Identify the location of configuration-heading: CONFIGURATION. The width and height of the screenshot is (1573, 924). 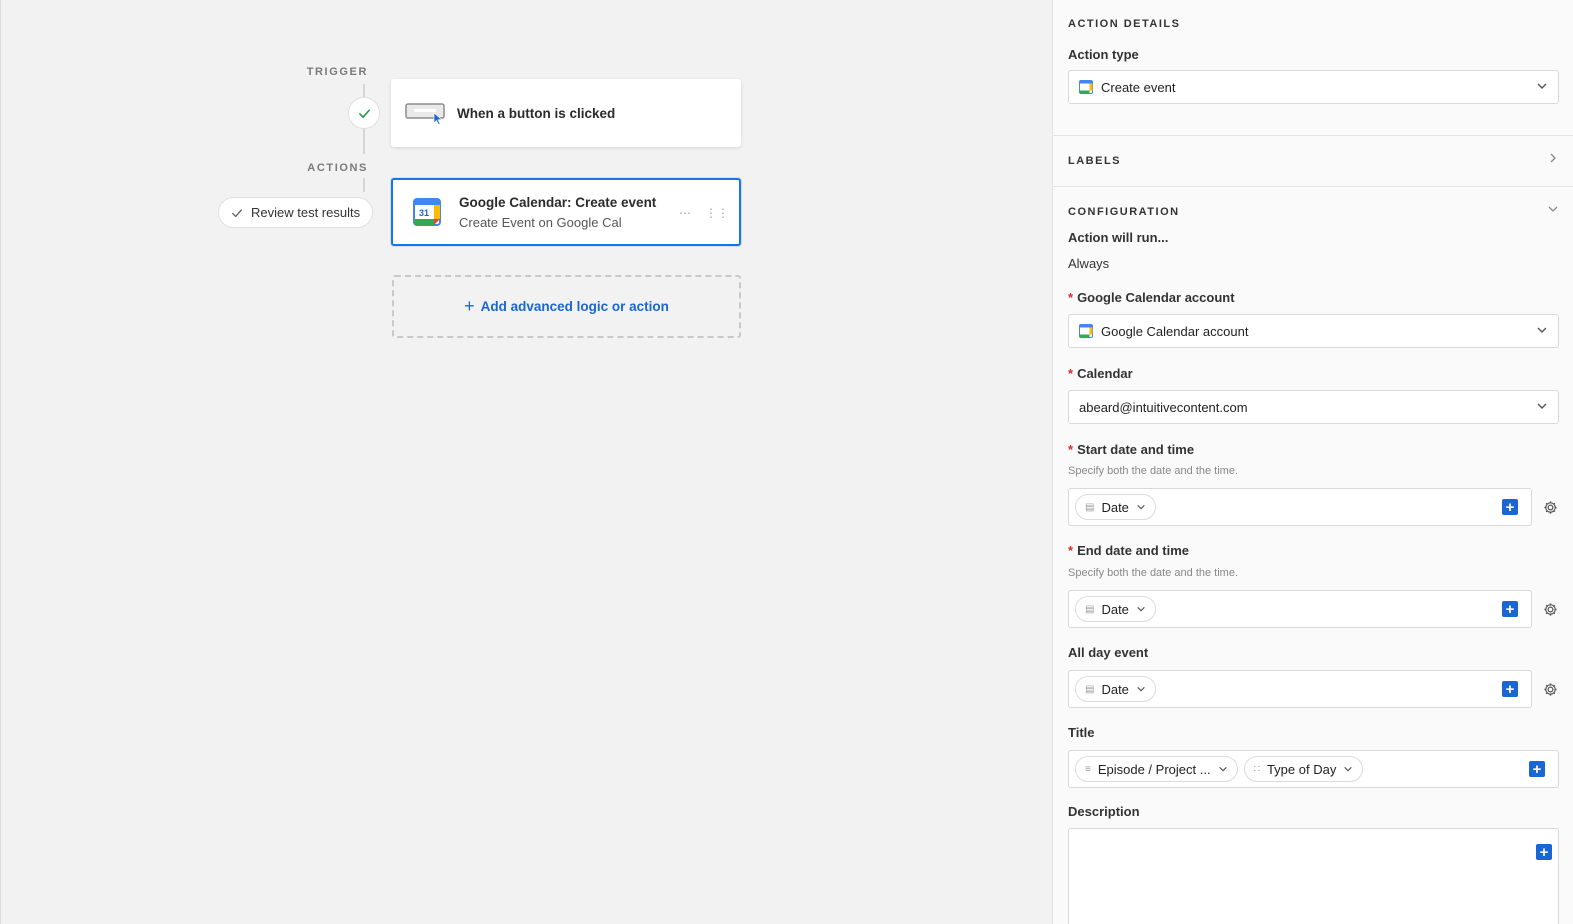
(1124, 212).